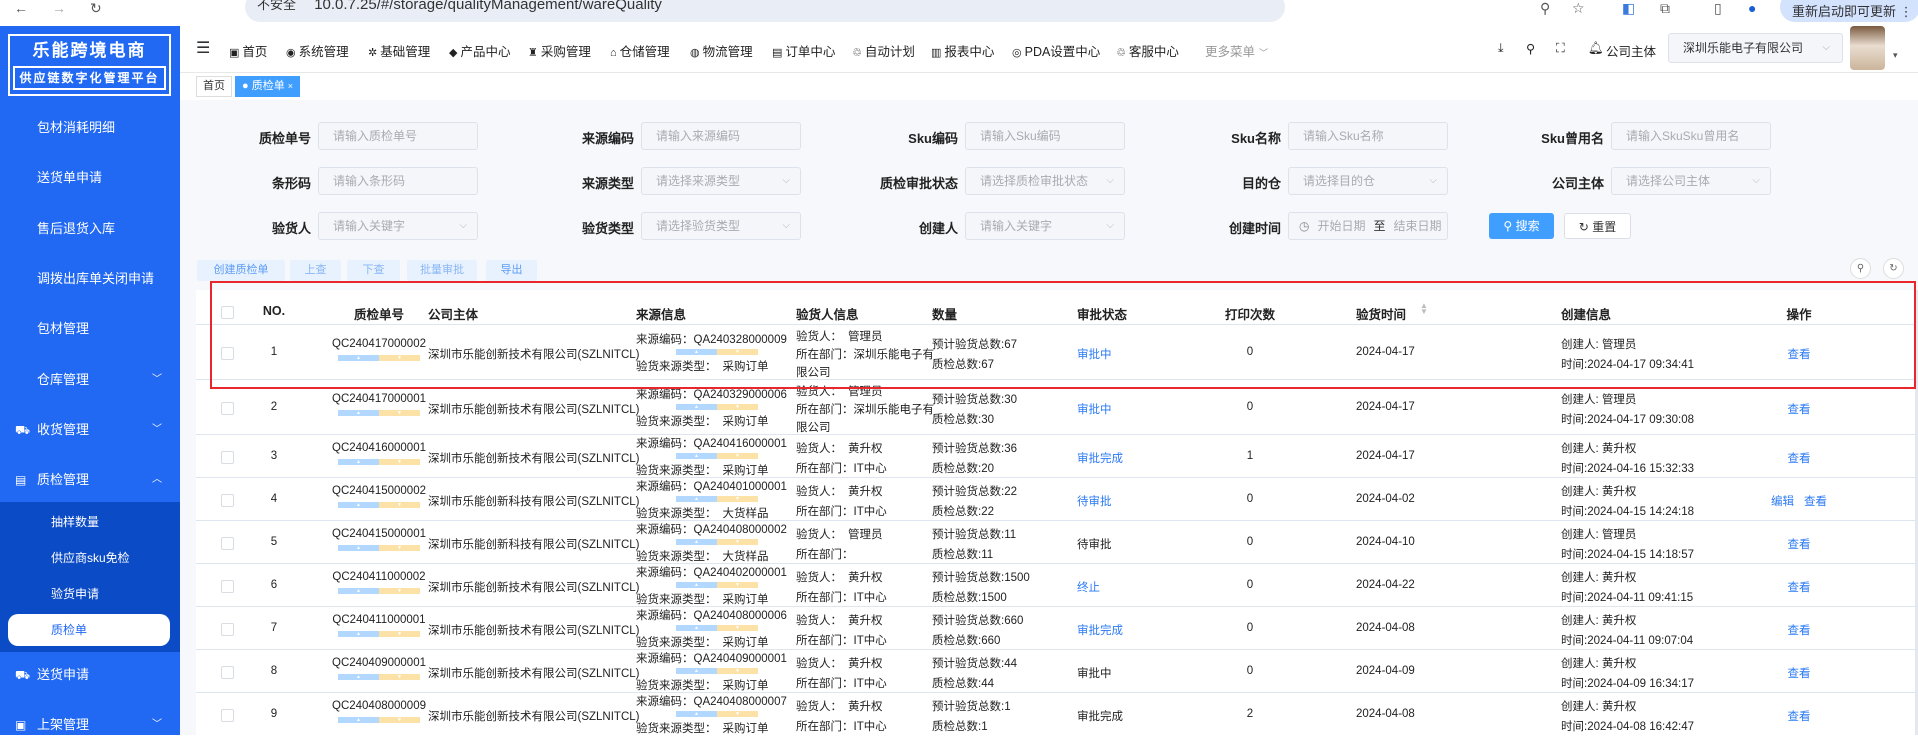 The image size is (1918, 745). What do you see at coordinates (1521, 226) in the screenshot?
I see `search-button: ⚲ 搜索` at bounding box center [1521, 226].